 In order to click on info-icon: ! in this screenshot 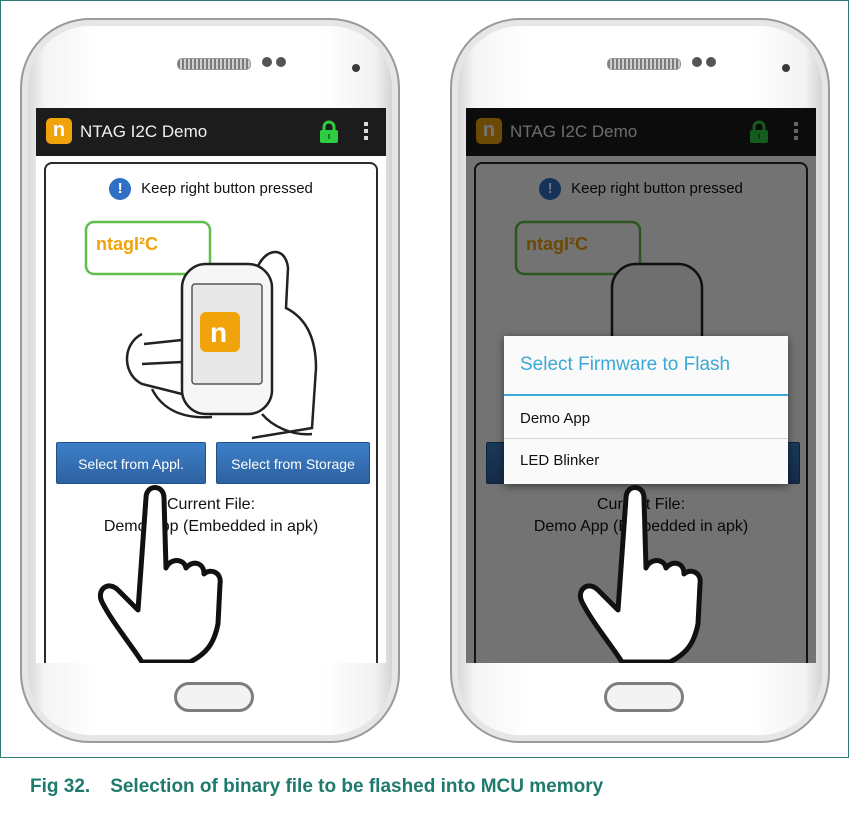, I will do `click(120, 189)`.